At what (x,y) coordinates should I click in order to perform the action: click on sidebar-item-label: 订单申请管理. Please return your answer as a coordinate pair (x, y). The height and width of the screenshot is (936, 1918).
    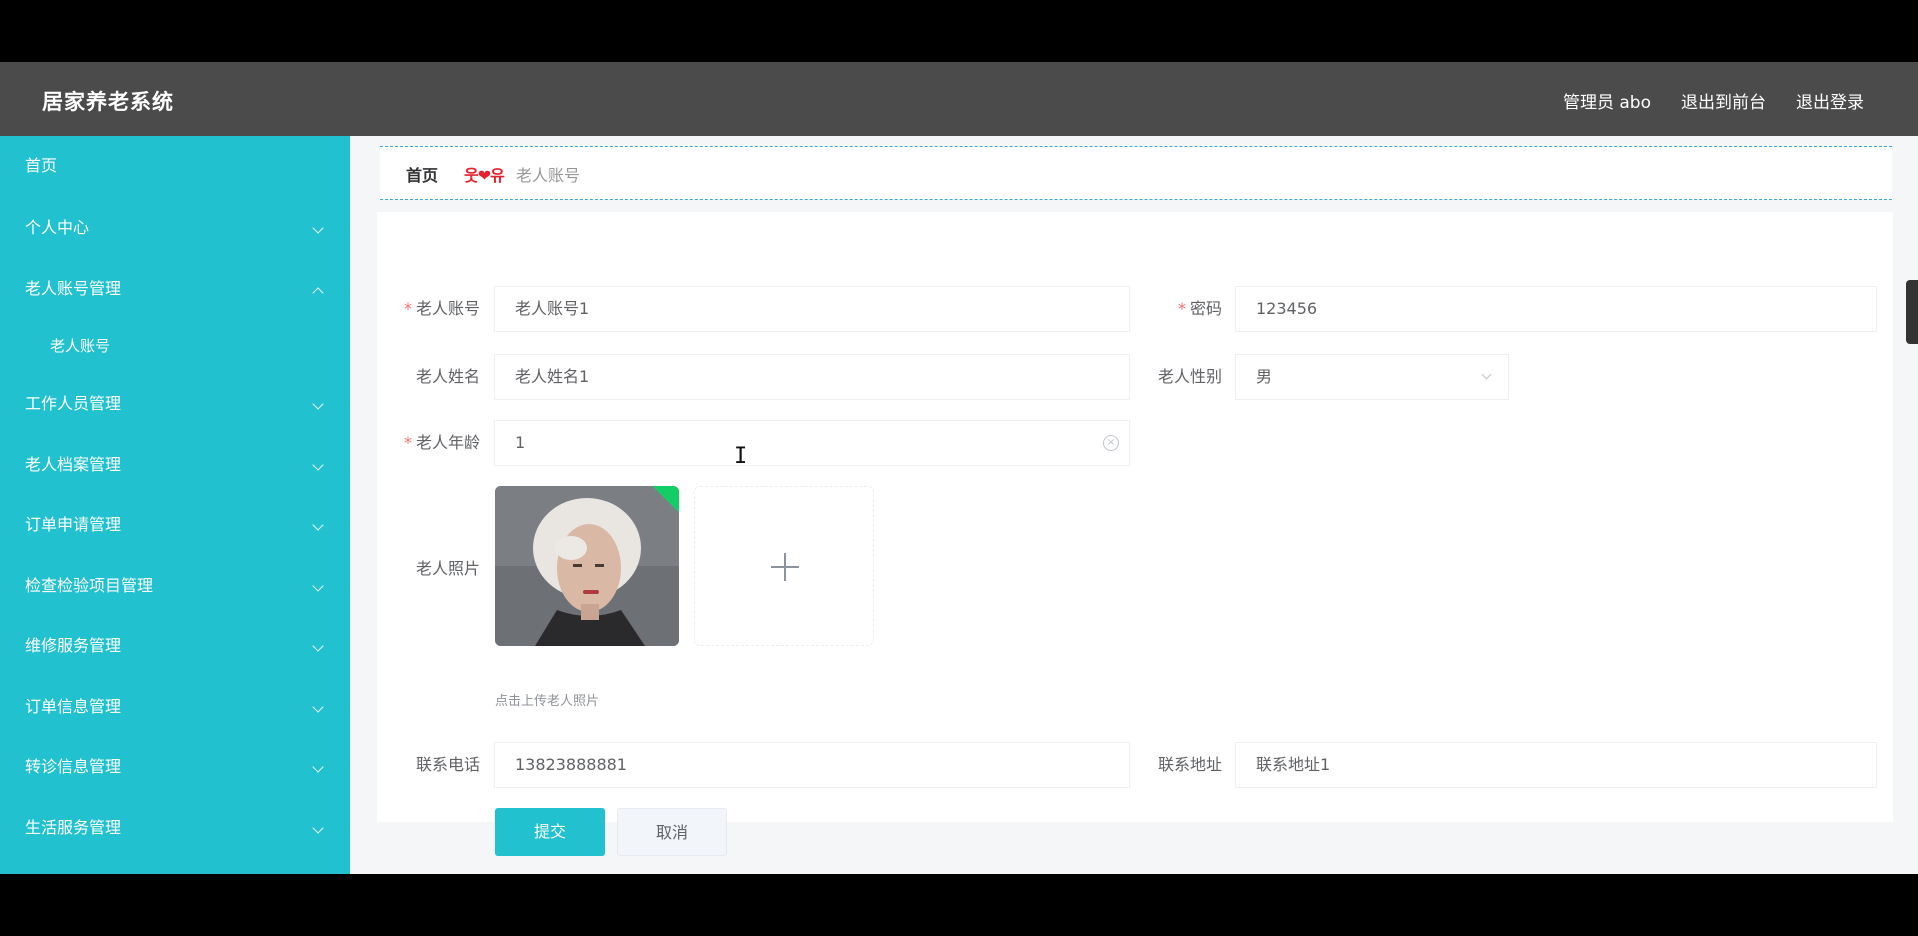
    Looking at the image, I should click on (73, 524).